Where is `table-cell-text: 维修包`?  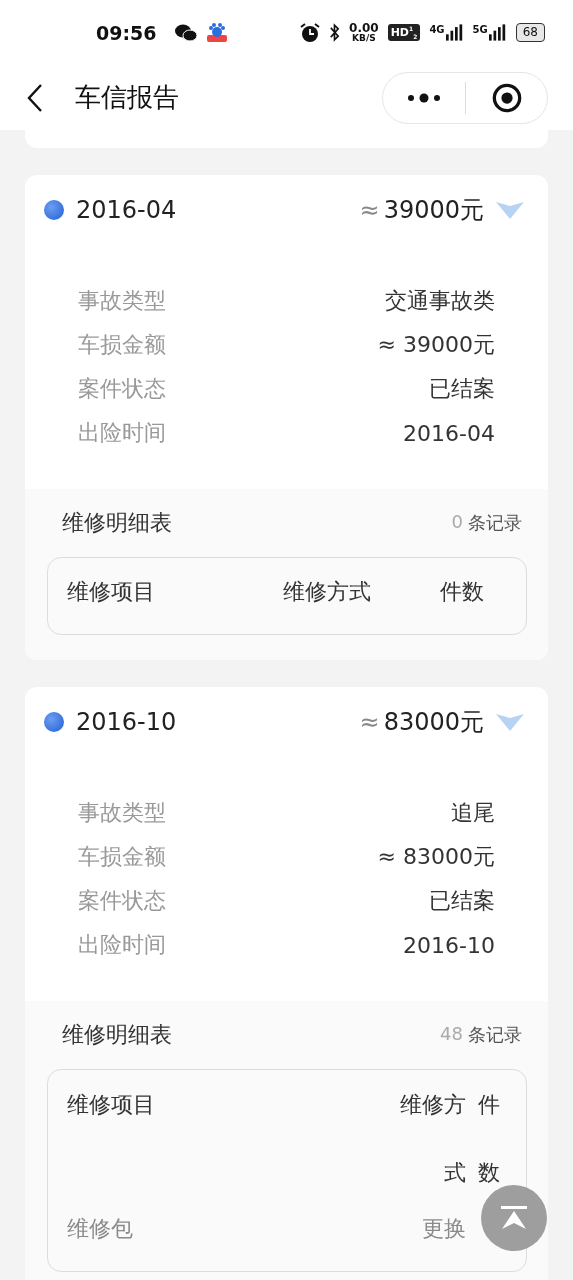
table-cell-text: 维修包 is located at coordinates (100, 1229).